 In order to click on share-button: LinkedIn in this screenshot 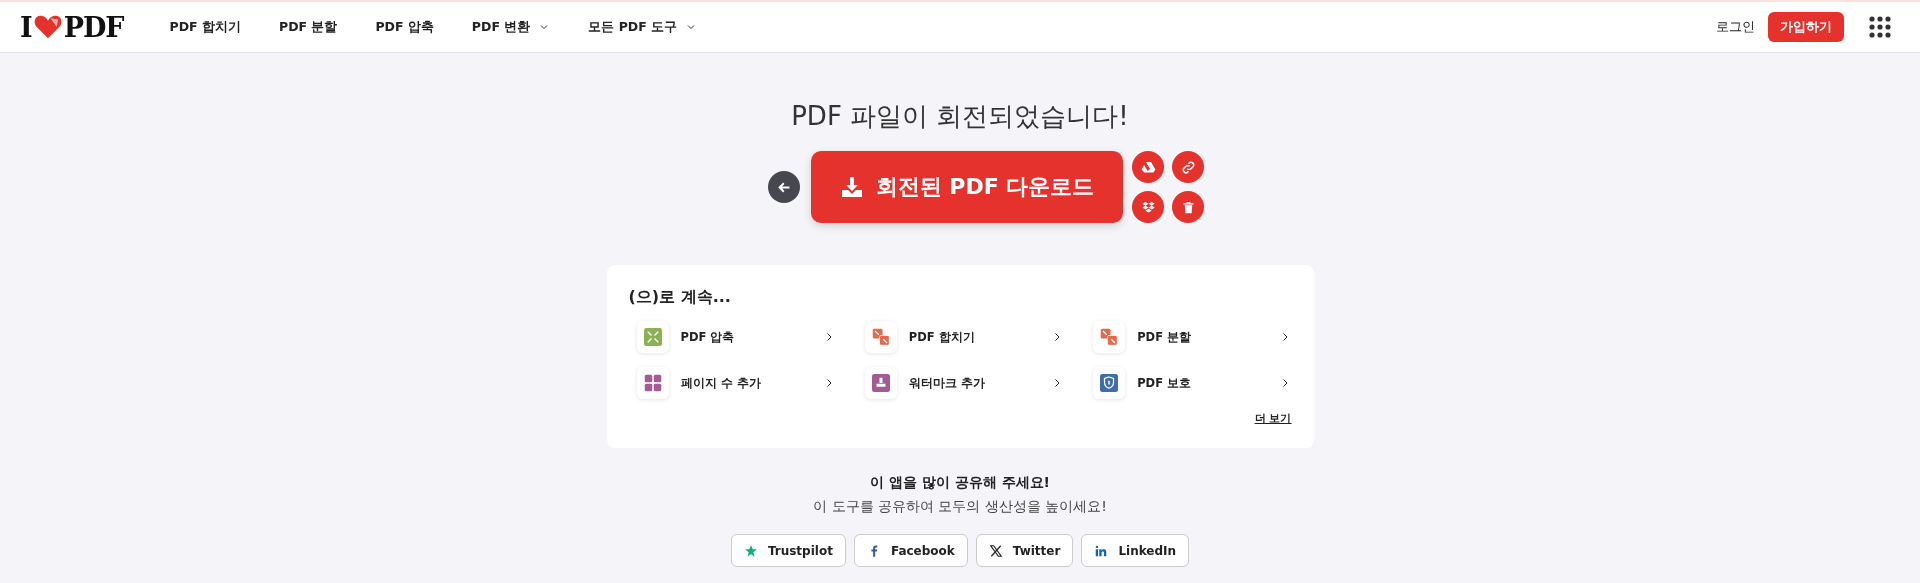, I will do `click(1135, 550)`.